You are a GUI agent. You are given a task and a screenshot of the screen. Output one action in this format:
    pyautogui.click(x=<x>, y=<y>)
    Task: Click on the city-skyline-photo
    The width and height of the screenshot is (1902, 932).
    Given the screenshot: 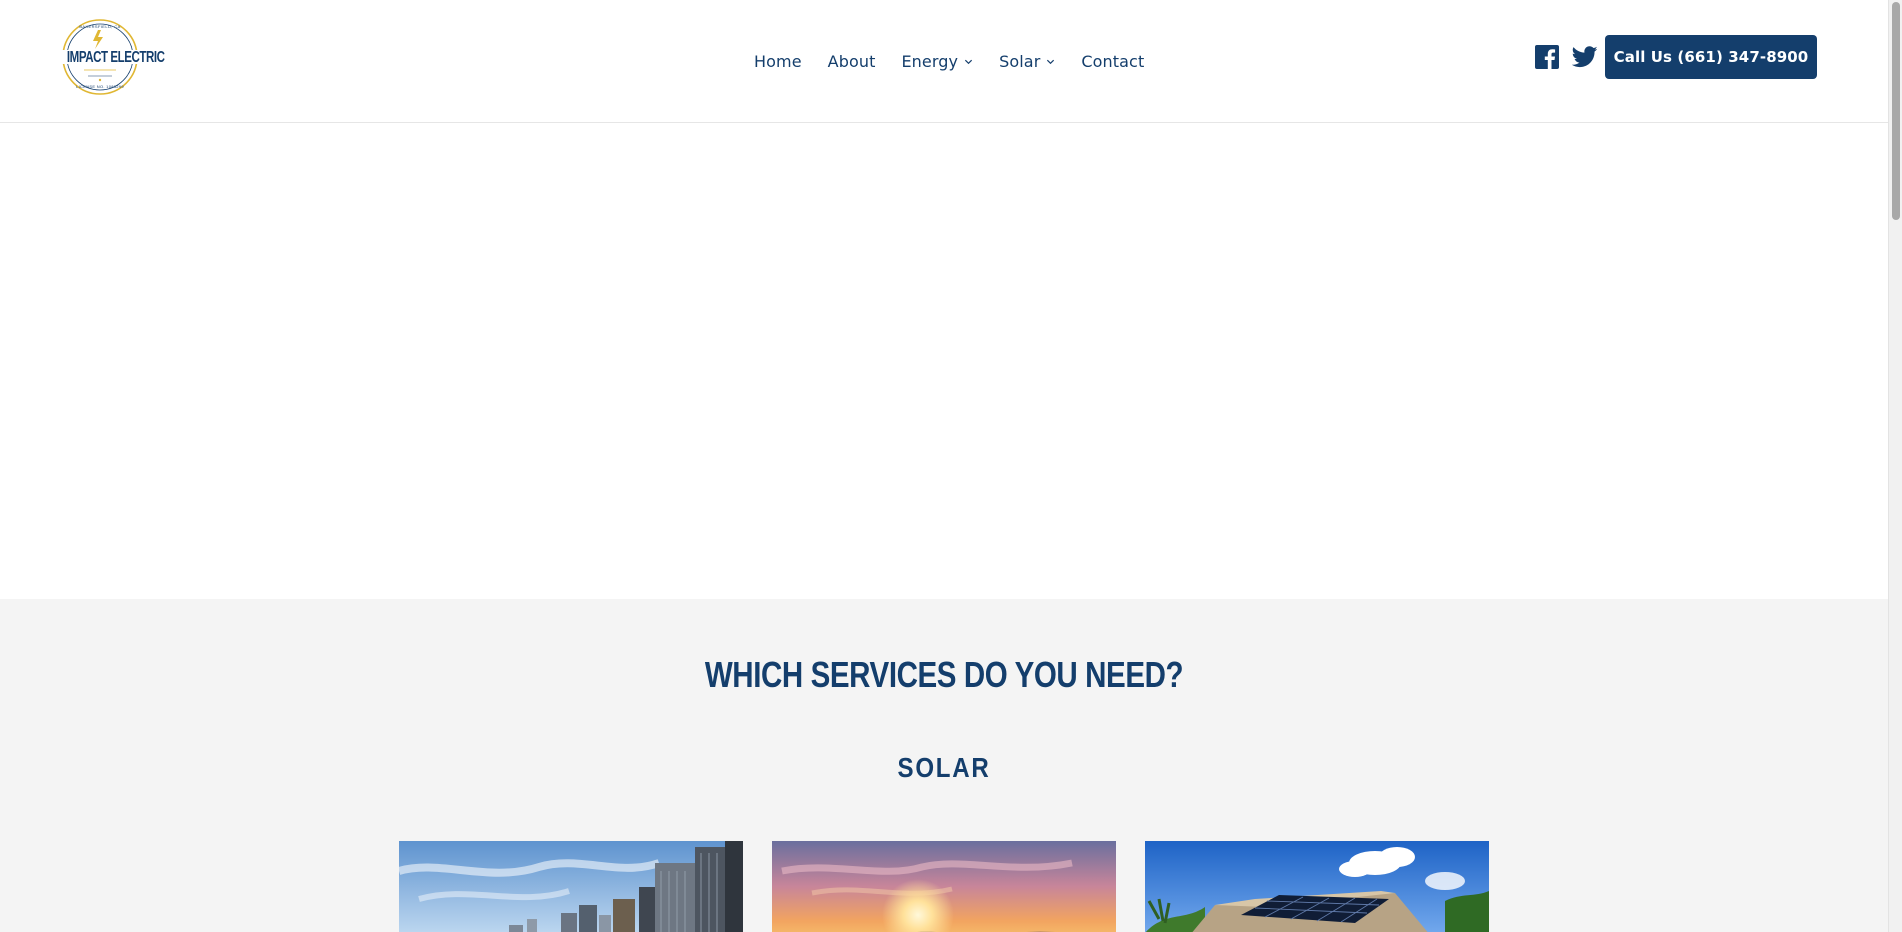 What is the action you would take?
    pyautogui.click(x=571, y=886)
    